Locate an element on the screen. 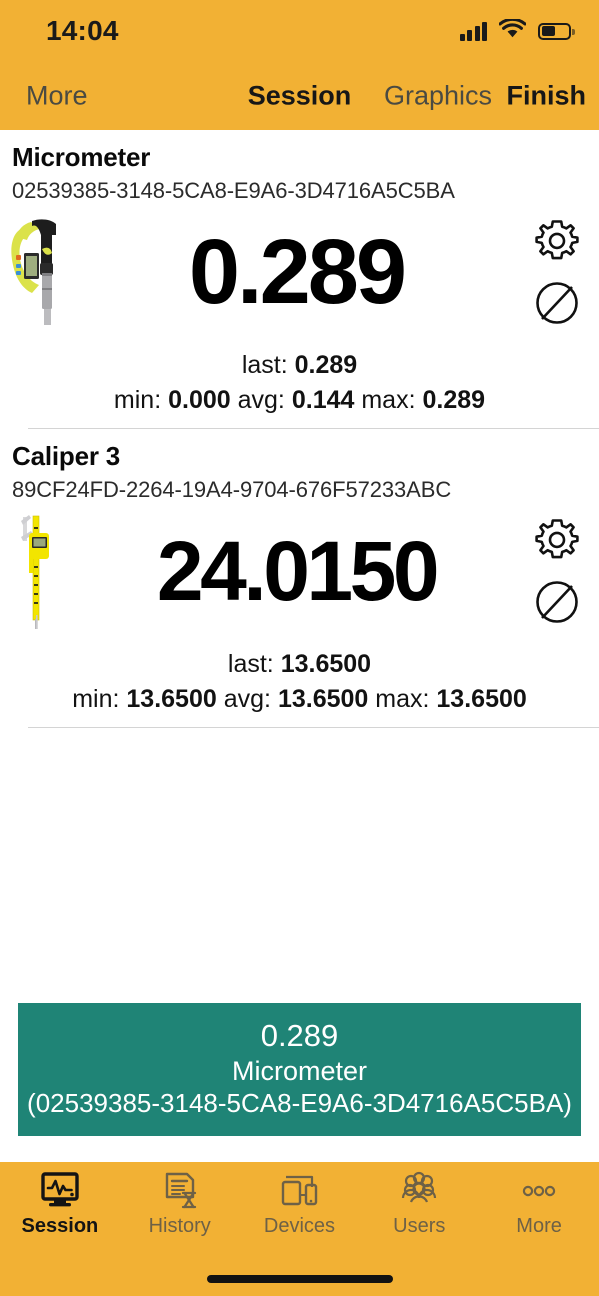 Image resolution: width=599 pixels, height=1296 pixels. list-divider is located at coordinates (313, 727).